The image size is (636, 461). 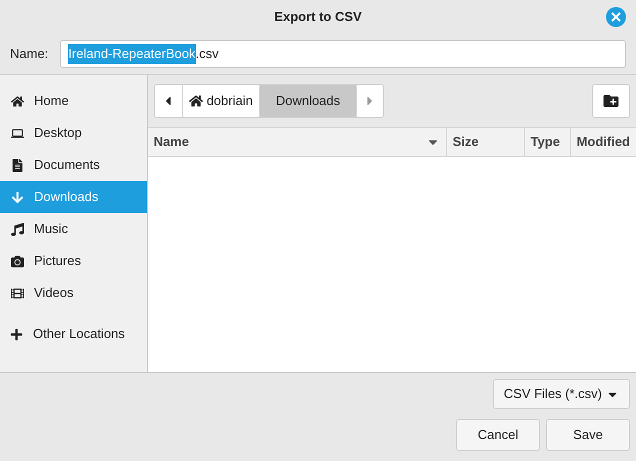 What do you see at coordinates (17, 261) in the screenshot?
I see `camera-icon` at bounding box center [17, 261].